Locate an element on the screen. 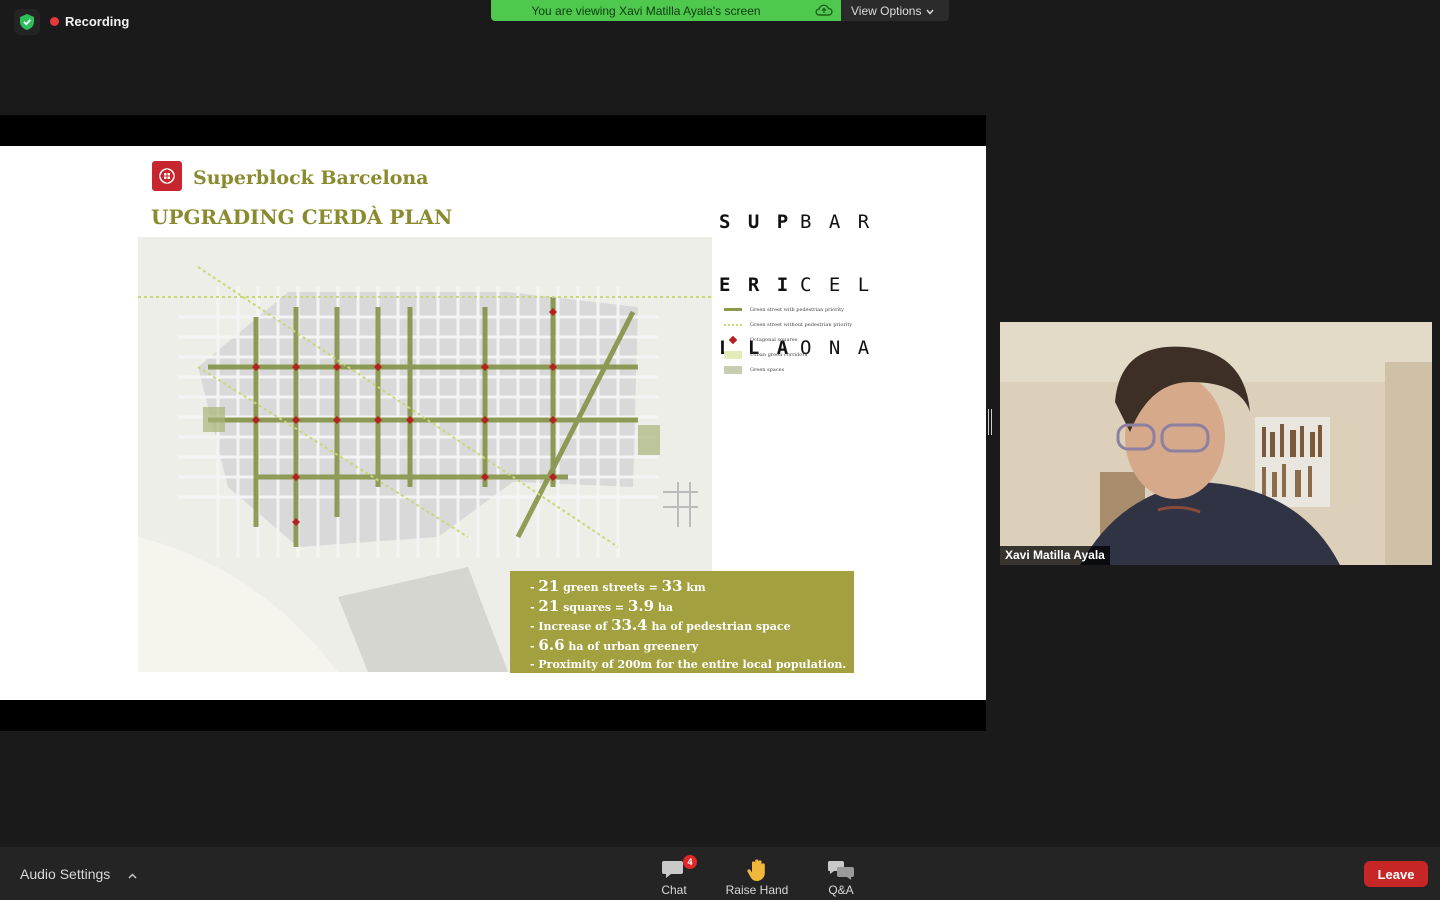 Image resolution: width=1440 pixels, height=900 pixels. legend-label: Octagonal squares is located at coordinates (774, 339).